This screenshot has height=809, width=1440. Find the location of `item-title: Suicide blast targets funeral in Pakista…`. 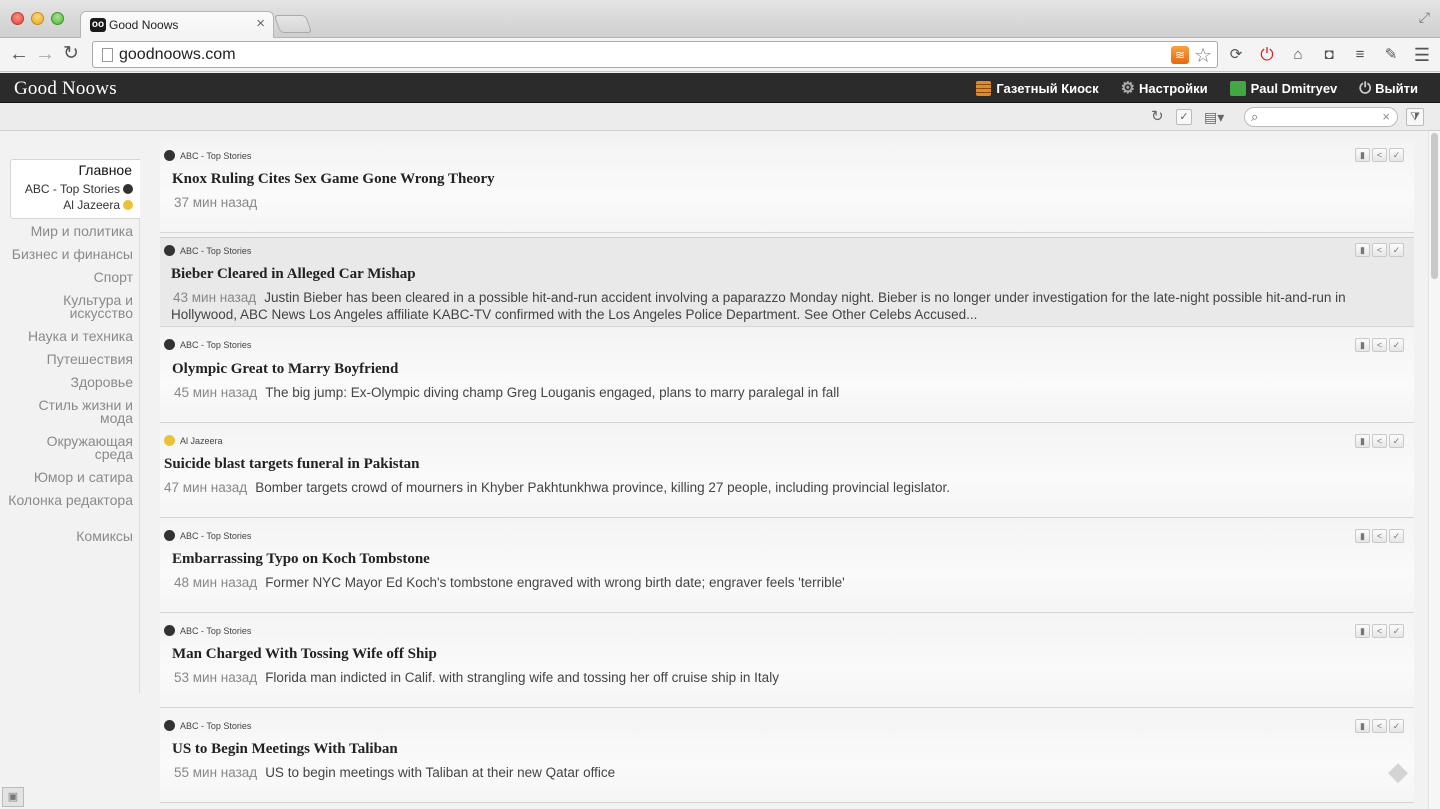

item-title: Suicide blast targets funeral in Pakista… is located at coordinates (291, 464).